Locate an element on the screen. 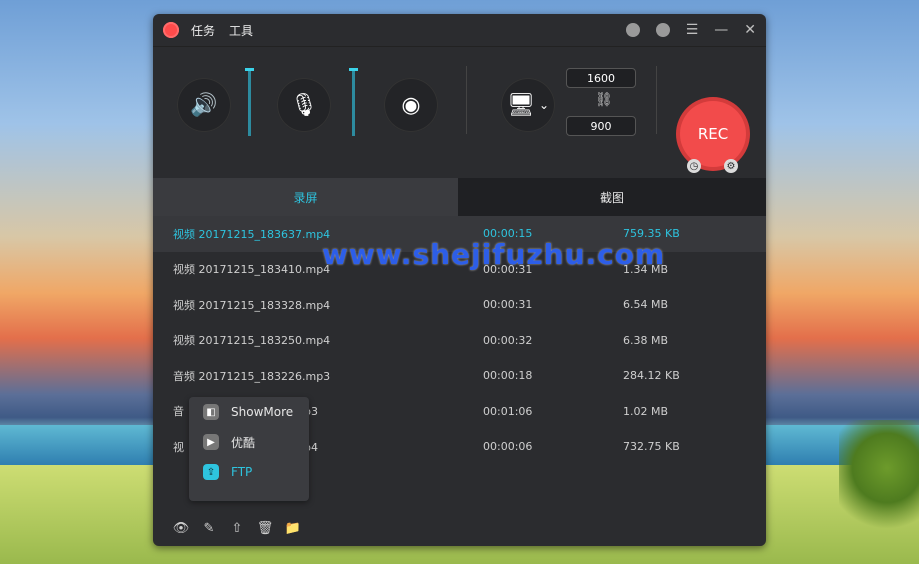  titlebar: 任务 工具 ☰ — ✕ is located at coordinates (459, 30).